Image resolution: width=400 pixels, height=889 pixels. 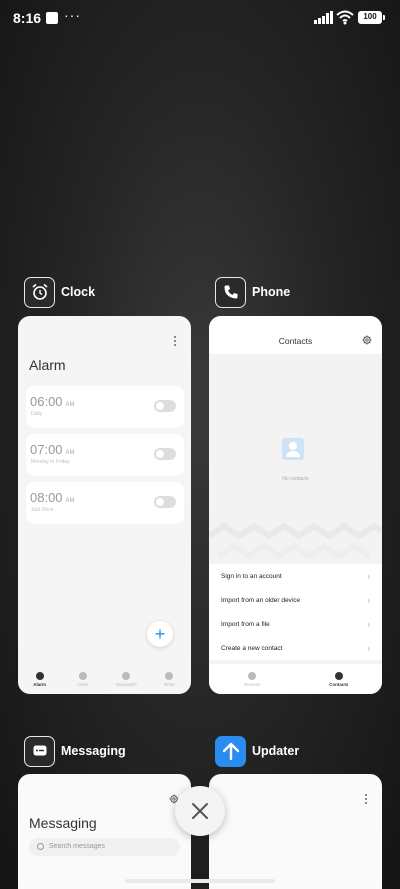 I want to click on signal-icon, so click(x=323, y=17).